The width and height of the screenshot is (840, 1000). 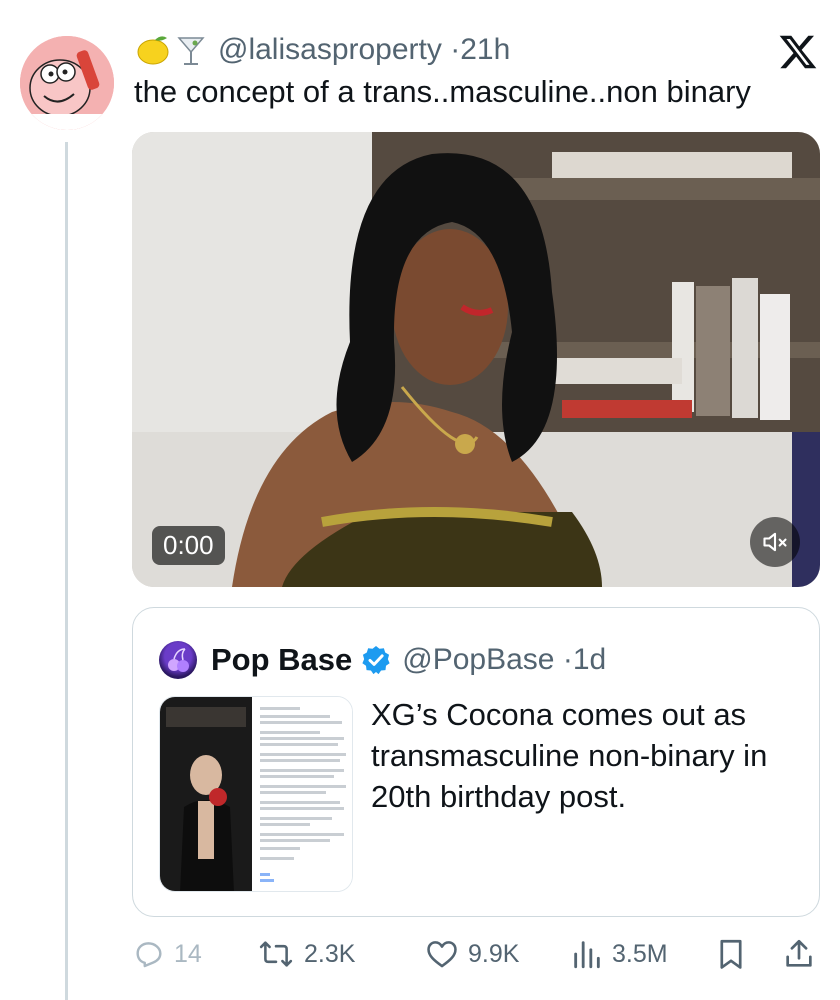 What do you see at coordinates (731, 954) in the screenshot?
I see `bookmark-icon` at bounding box center [731, 954].